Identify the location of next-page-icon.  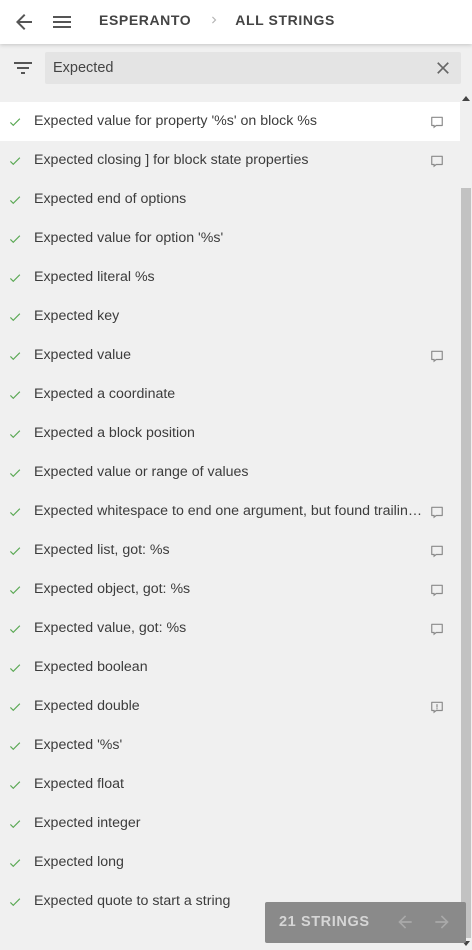
(442, 922).